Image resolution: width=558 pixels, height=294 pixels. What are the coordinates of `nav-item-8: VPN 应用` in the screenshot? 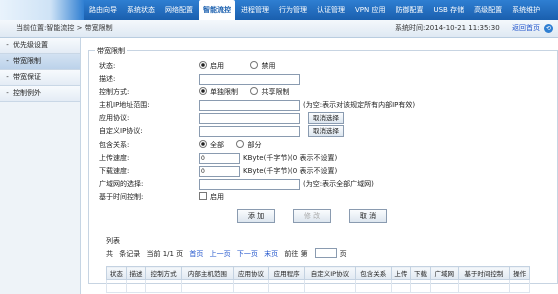 It's located at (370, 10).